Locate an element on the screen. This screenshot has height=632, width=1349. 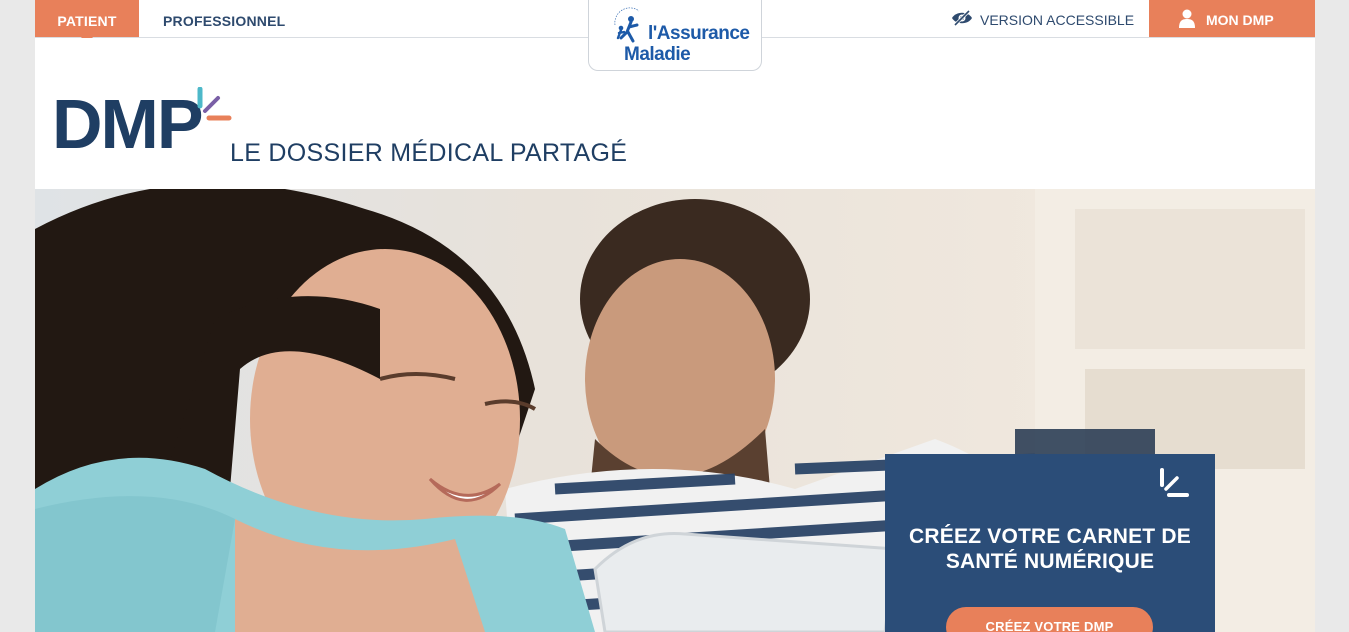
mon-dmp-button: MON DMP is located at coordinates (1232, 18).